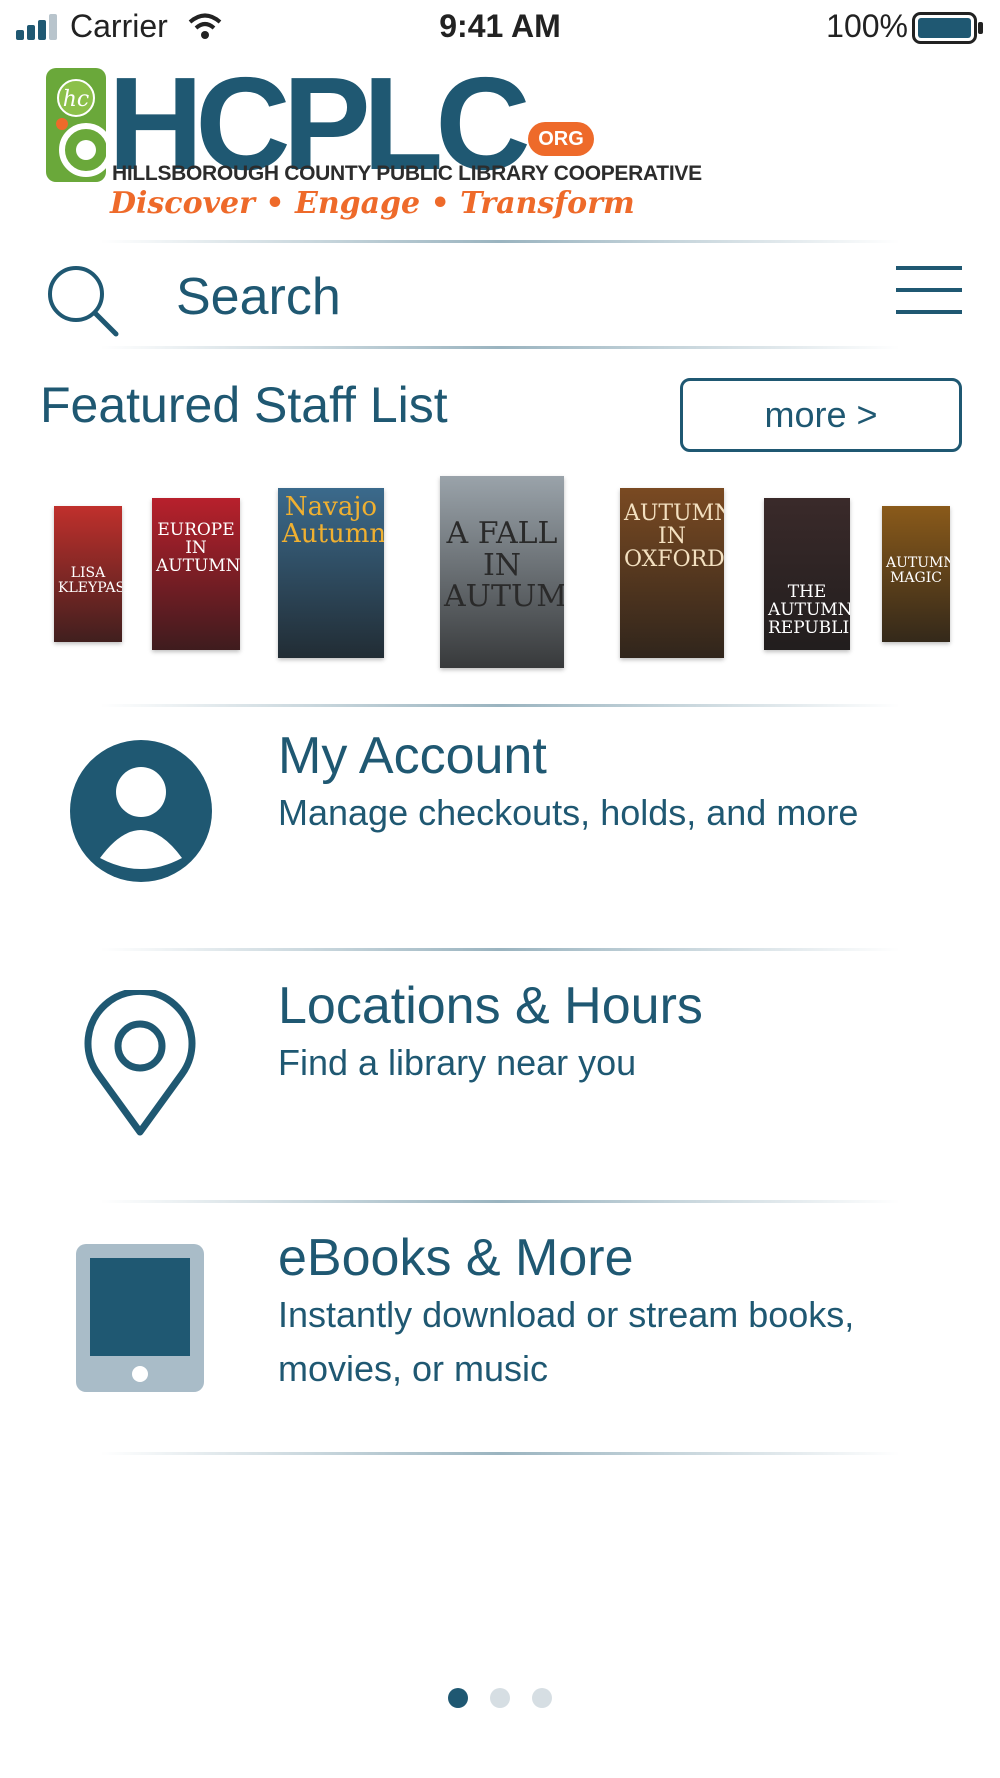 The width and height of the screenshot is (1000, 1778). What do you see at coordinates (809, 610) in the screenshot?
I see `book-title: THE AUTUMN REPUBLIC` at bounding box center [809, 610].